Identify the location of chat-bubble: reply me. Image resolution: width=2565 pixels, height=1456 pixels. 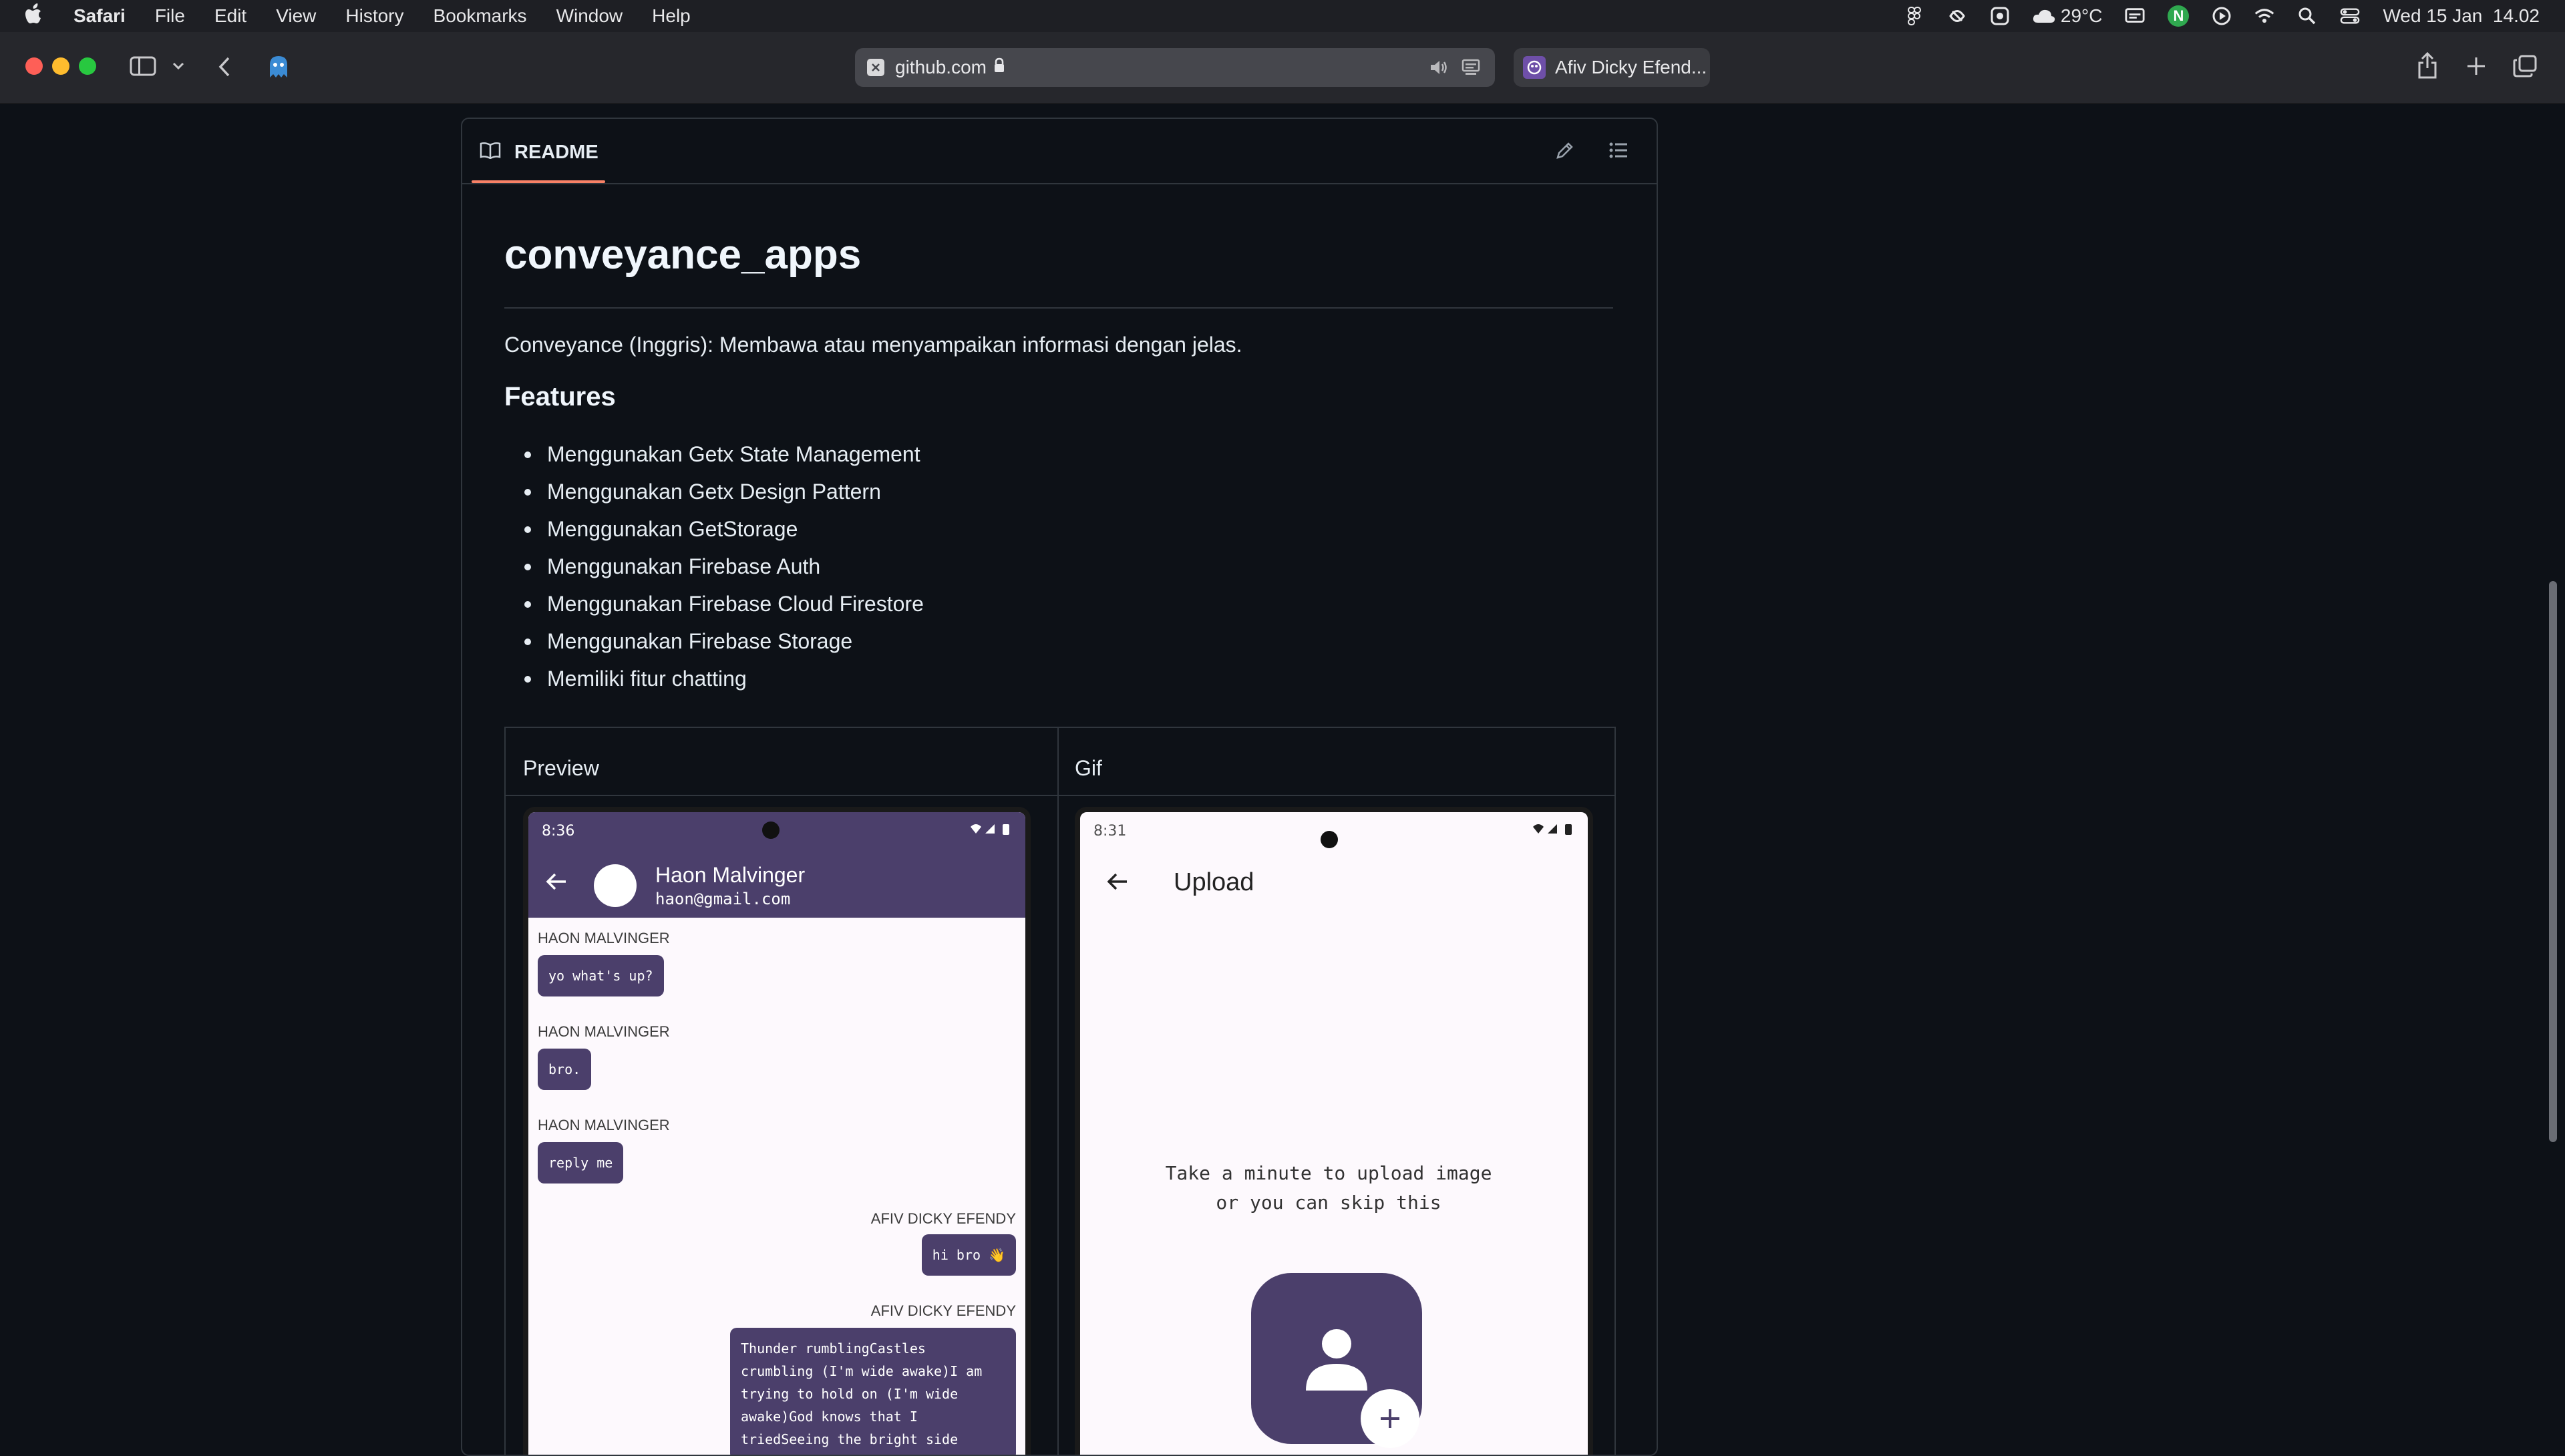
(581, 1163).